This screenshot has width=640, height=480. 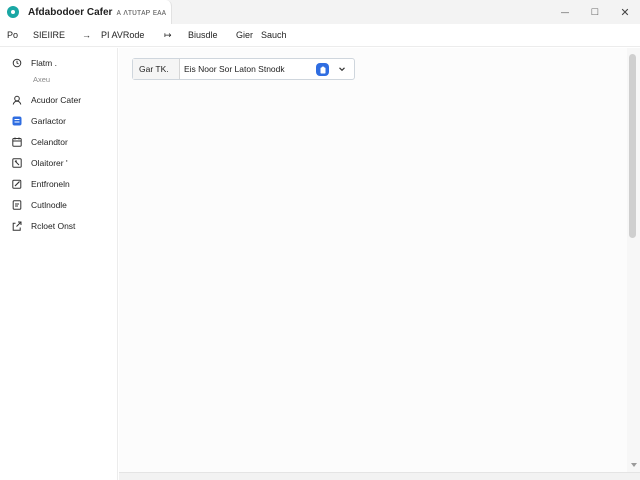 I want to click on app-tab: Afdabodoer Cafer ᴀ ʌᴛᴜᴛᴀᴘ ᴇᴀᴀ, so click(x=86, y=12).